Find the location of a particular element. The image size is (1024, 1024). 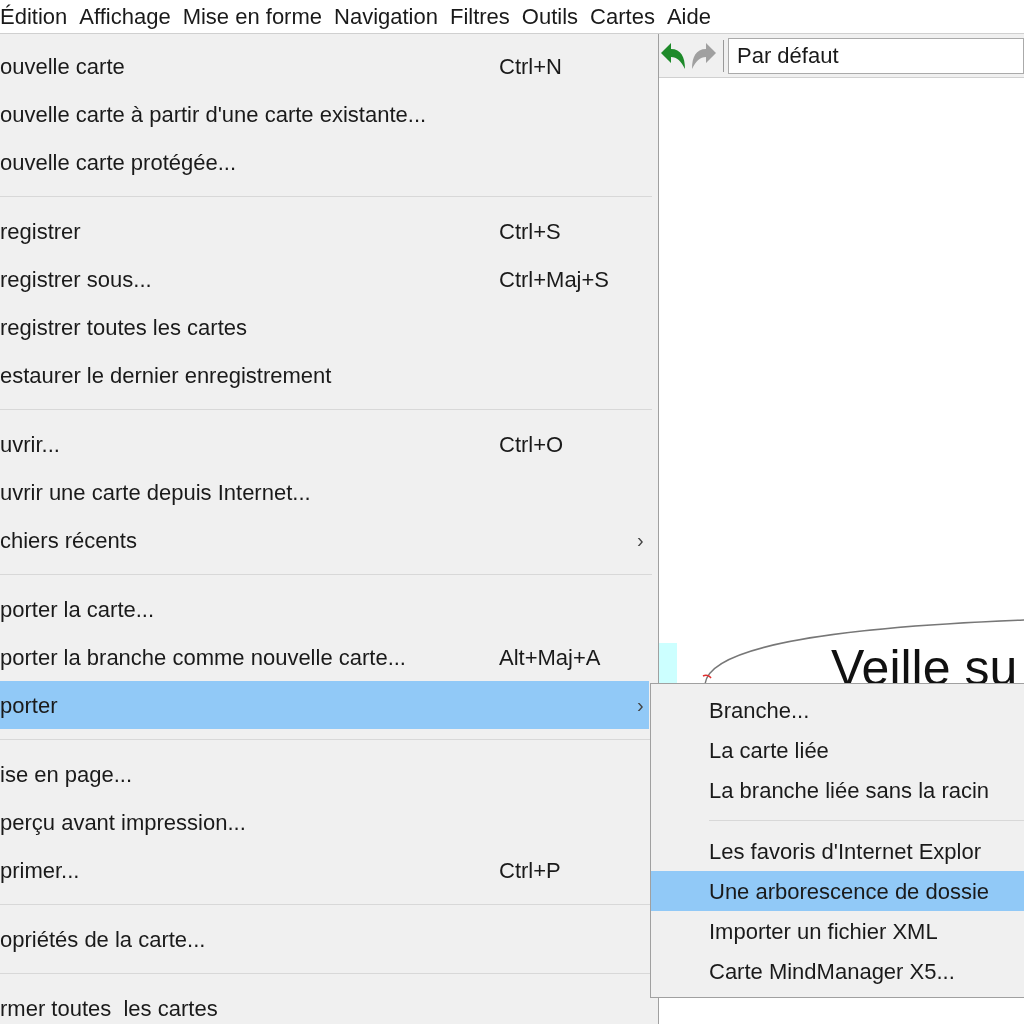

menu-item: primer... Ctrl+P is located at coordinates (324, 870).